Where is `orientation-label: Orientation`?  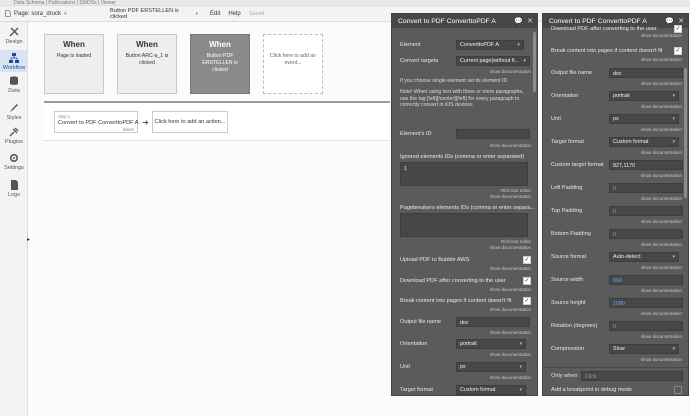
orientation-label: Orientation is located at coordinates (414, 344).